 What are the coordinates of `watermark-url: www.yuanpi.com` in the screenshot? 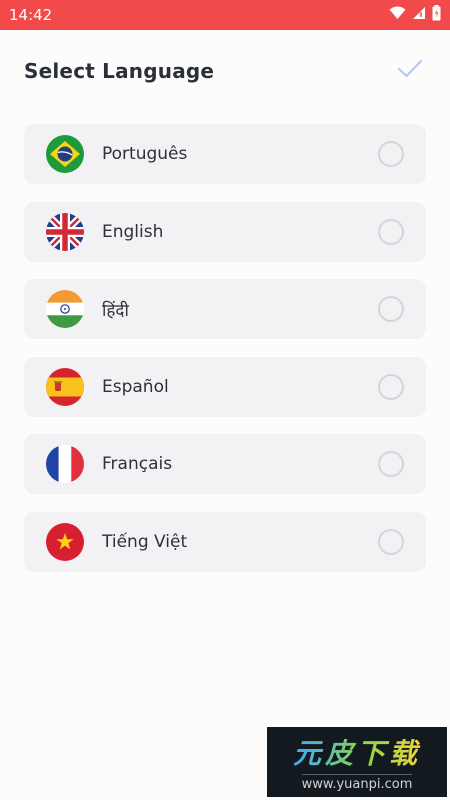 It's located at (357, 783).